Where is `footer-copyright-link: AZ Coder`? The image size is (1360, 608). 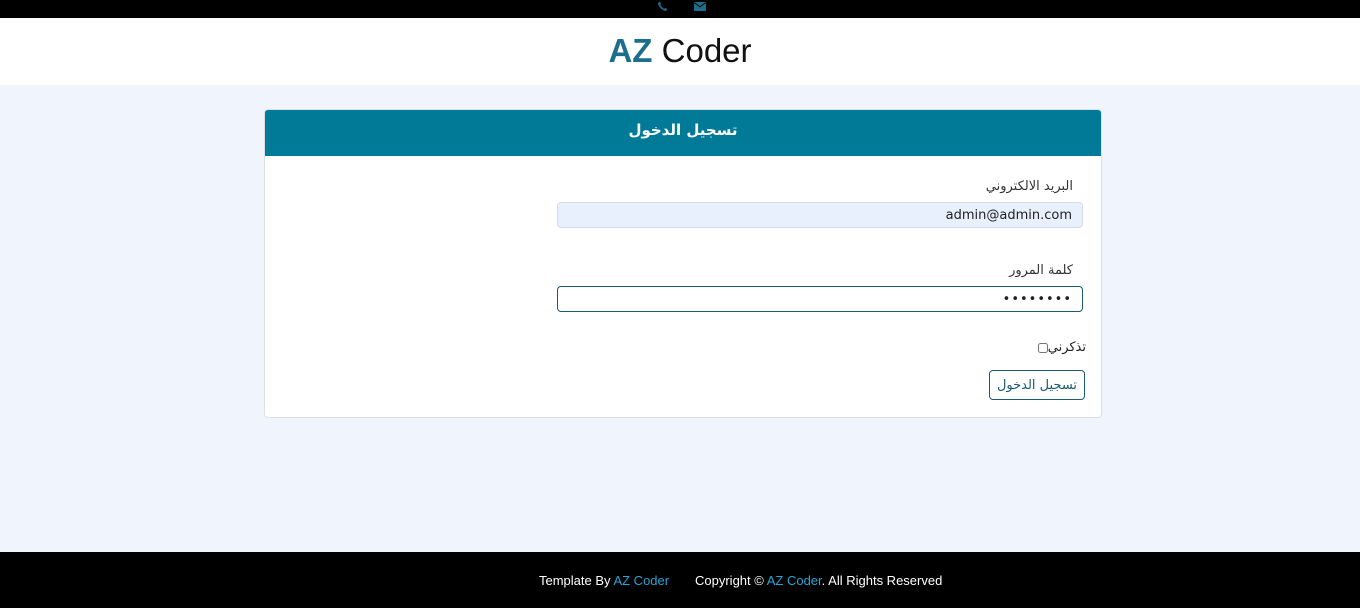 footer-copyright-link: AZ Coder is located at coordinates (794, 580).